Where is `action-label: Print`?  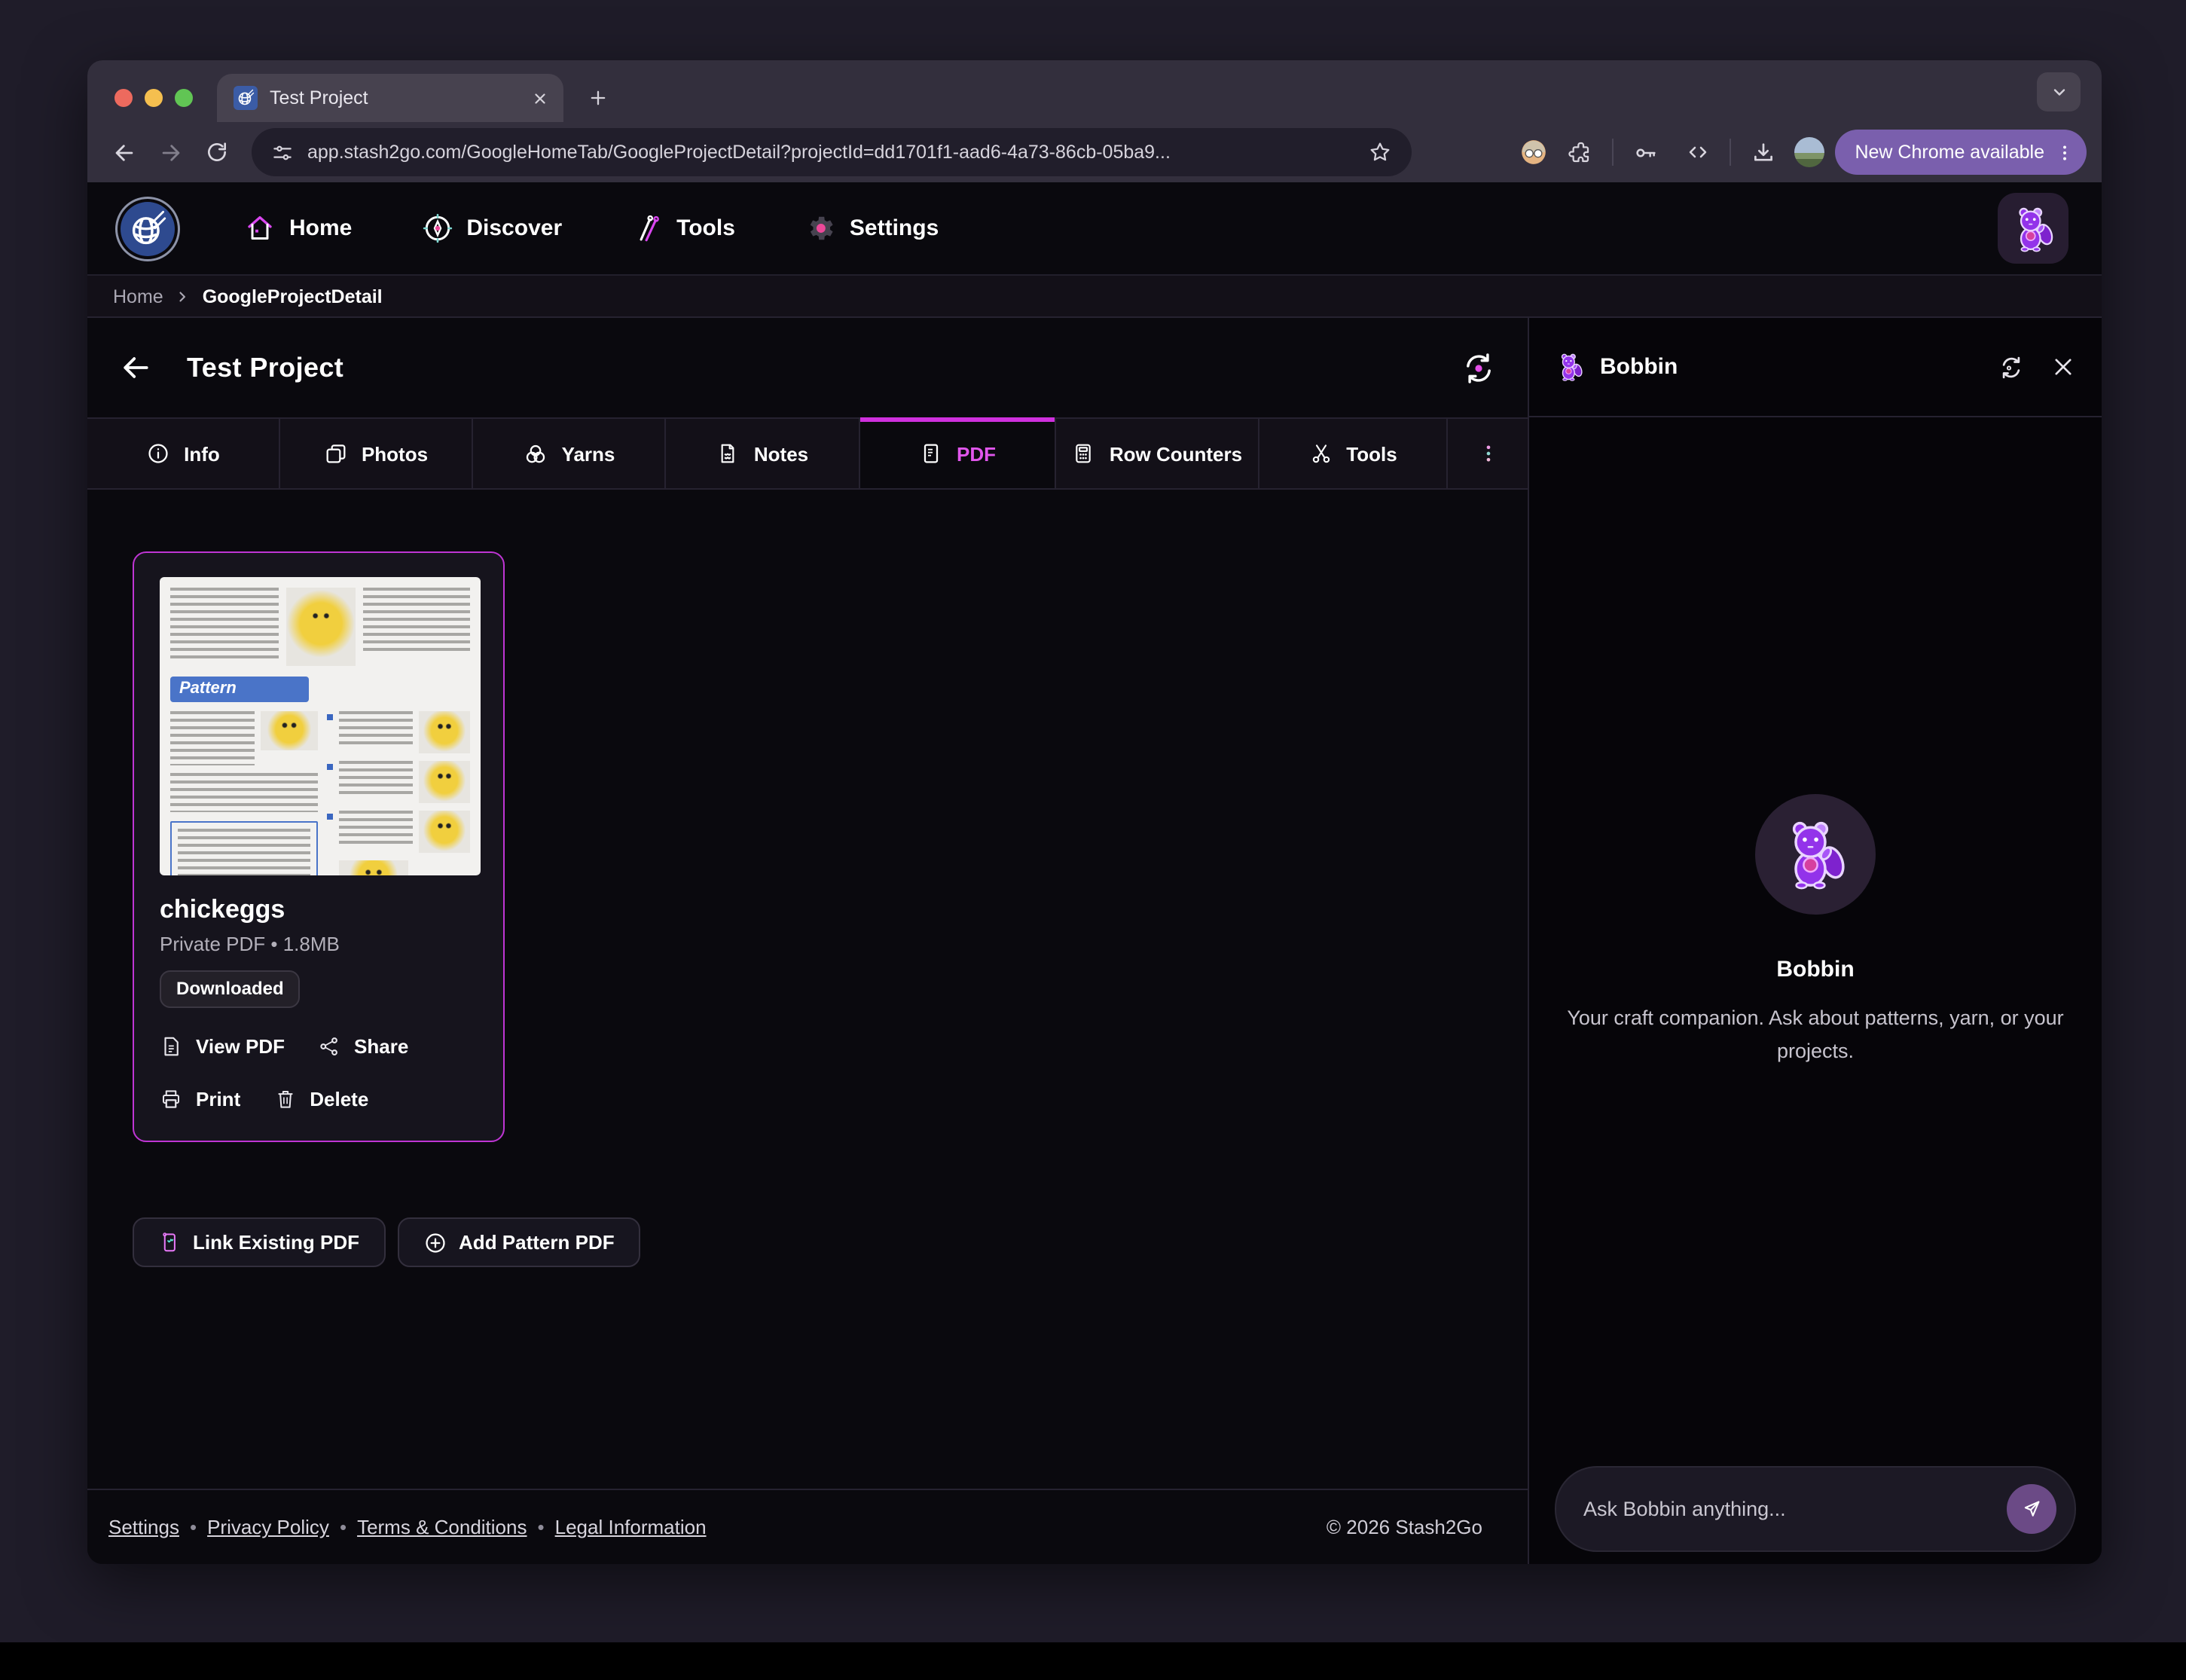 action-label: Print is located at coordinates (218, 1099).